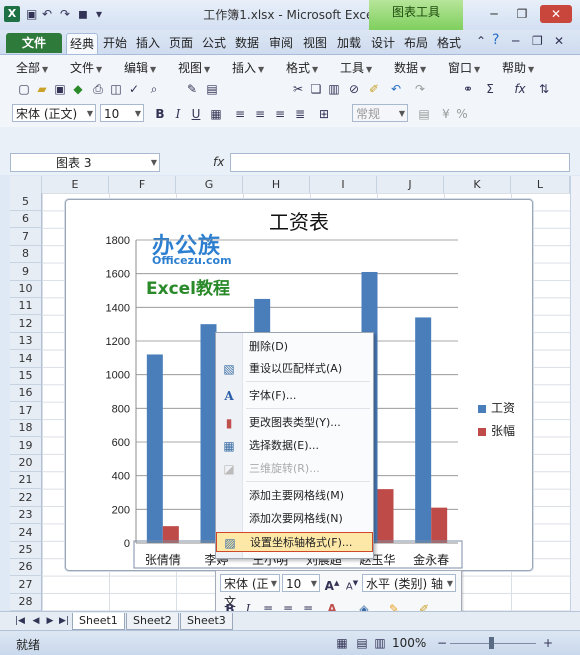 This screenshot has width=580, height=655. Describe the element at coordinates (26, 393) in the screenshot. I see `row-header-cell: 16` at that location.